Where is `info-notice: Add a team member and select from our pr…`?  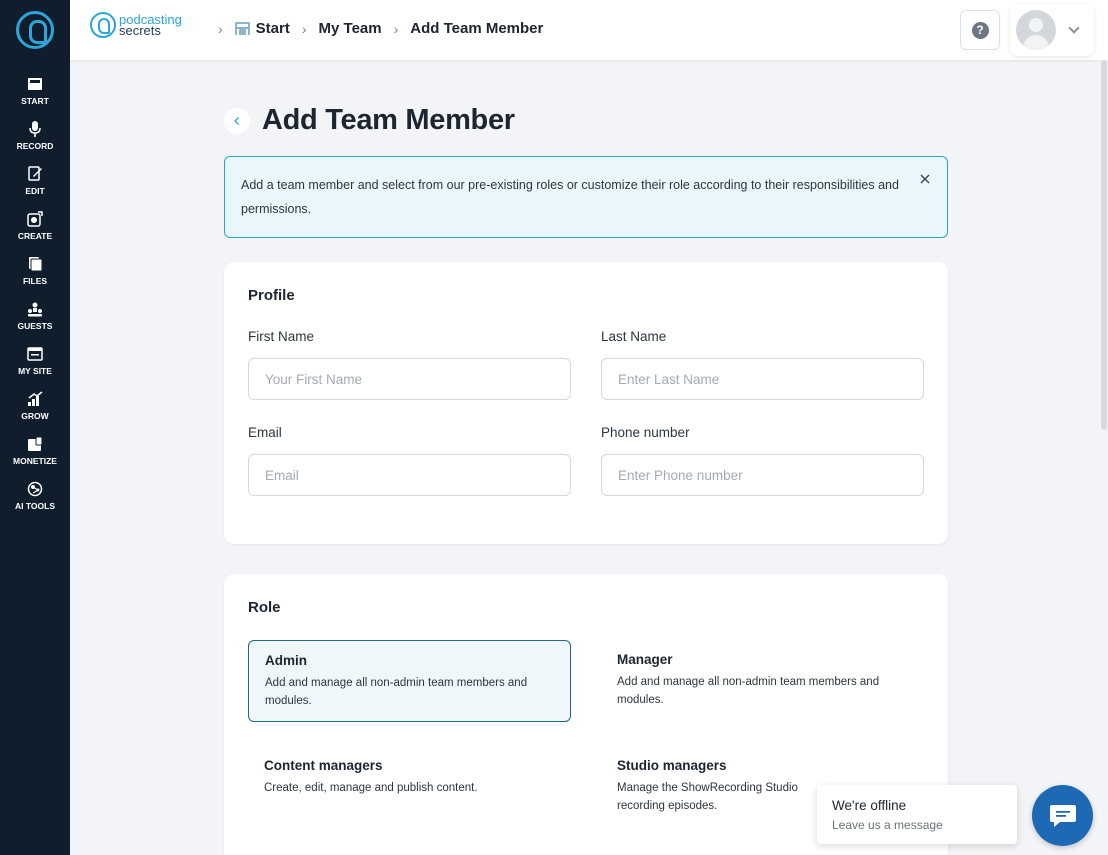 info-notice: Add a team member and select from our pr… is located at coordinates (586, 197).